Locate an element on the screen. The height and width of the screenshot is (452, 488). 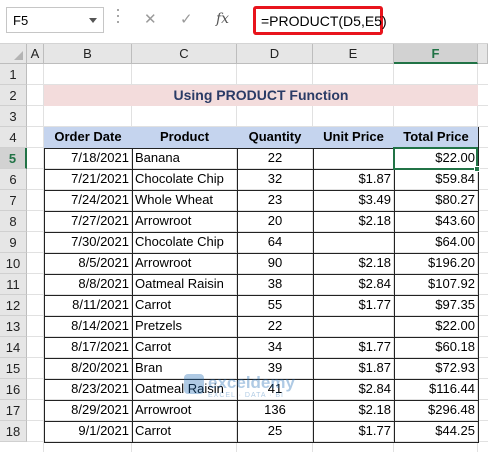
column-header-g is located at coordinates (483, 54).